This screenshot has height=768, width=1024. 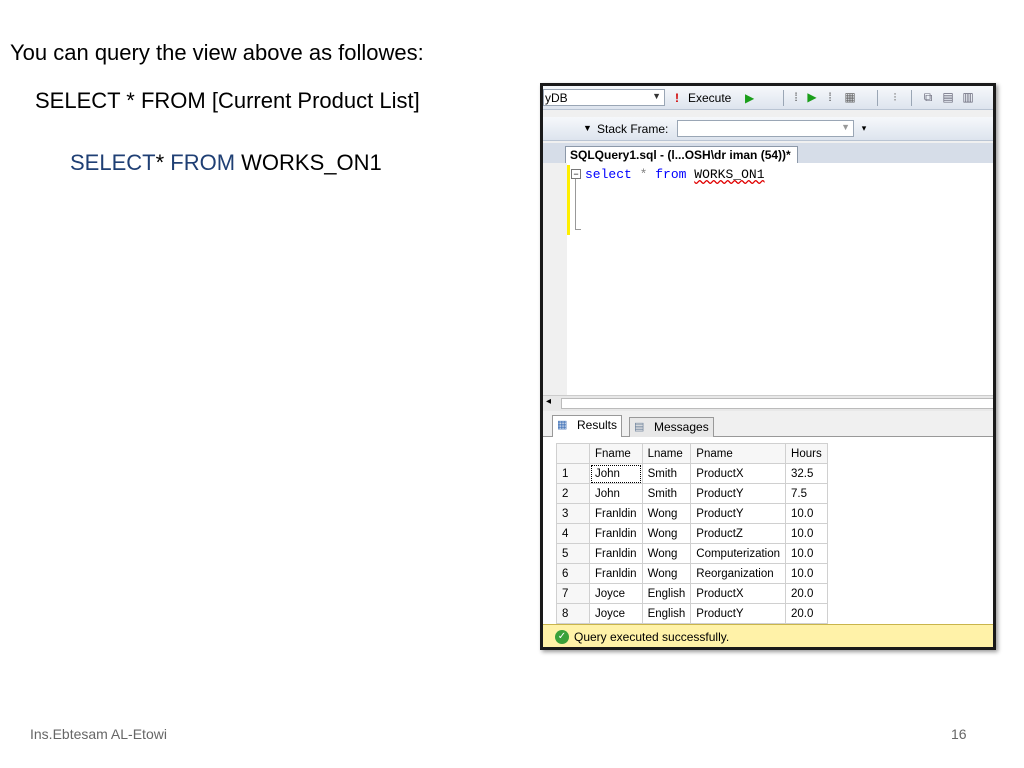 What do you see at coordinates (576, 174) in the screenshot?
I see `collapse-toggle-icon: −` at bounding box center [576, 174].